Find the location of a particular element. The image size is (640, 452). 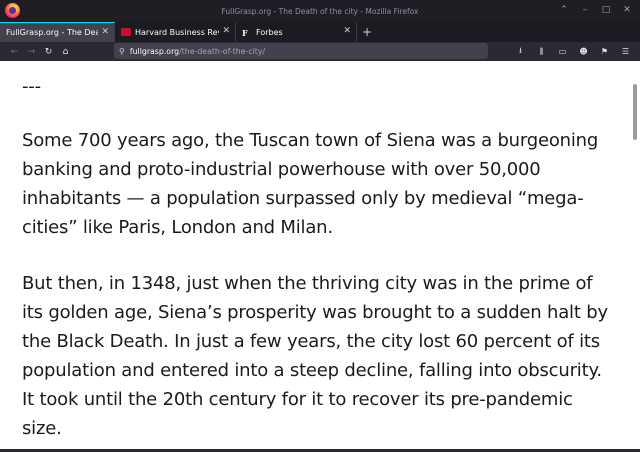

menu-button: ☰ is located at coordinates (625, 51).